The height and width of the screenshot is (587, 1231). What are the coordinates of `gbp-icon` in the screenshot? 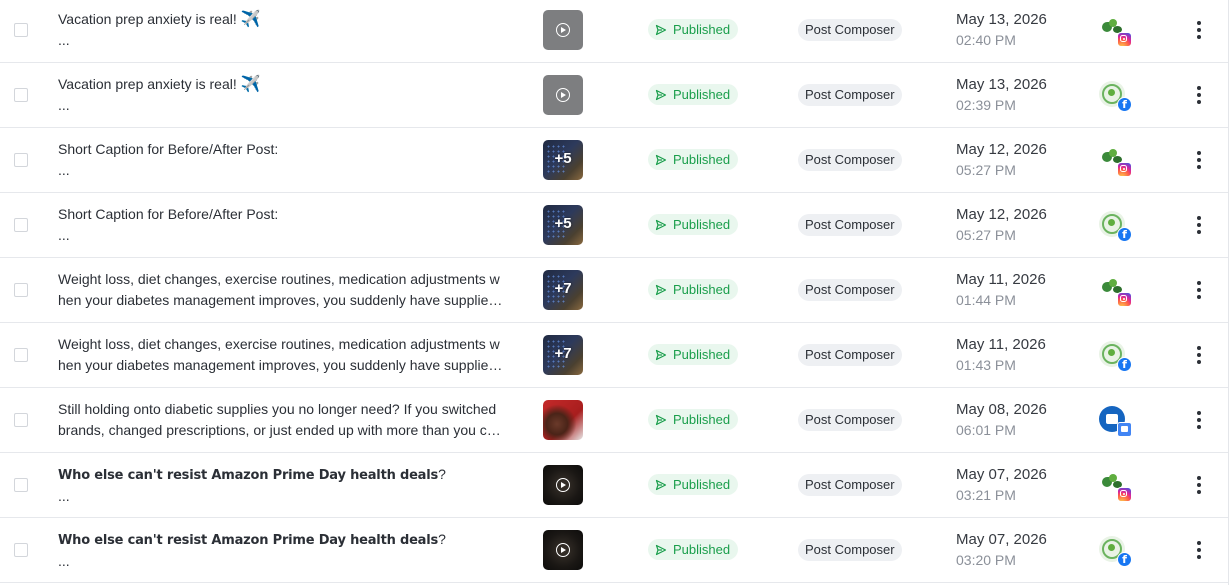 It's located at (1124, 429).